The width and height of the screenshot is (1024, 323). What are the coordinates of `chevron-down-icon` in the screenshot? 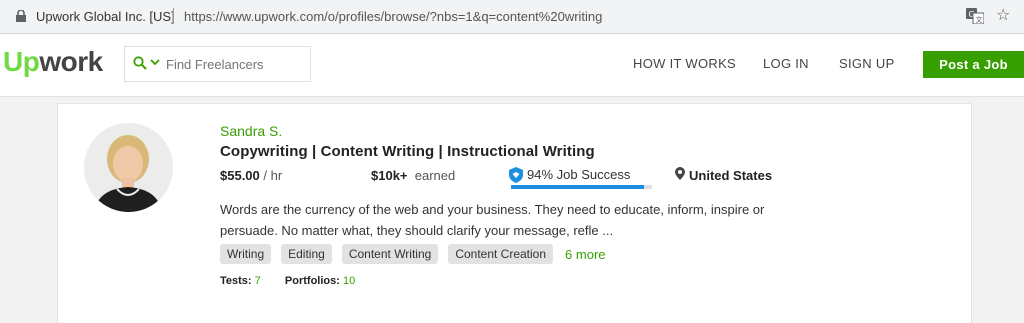 It's located at (155, 62).